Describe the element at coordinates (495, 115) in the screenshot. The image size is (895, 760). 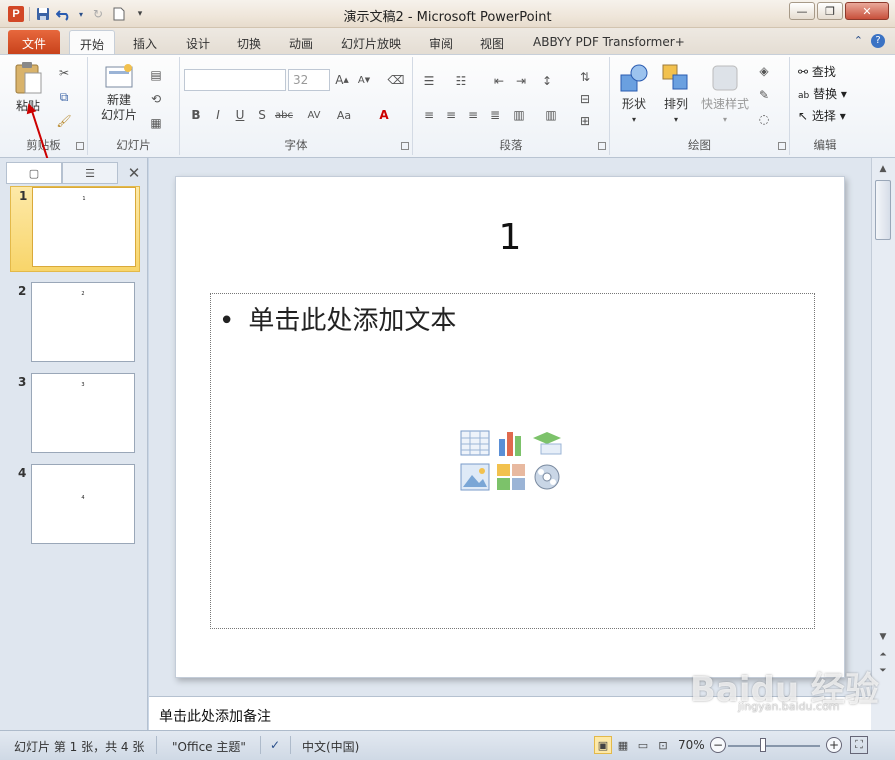
I see `justify-icon: ≣` at that location.